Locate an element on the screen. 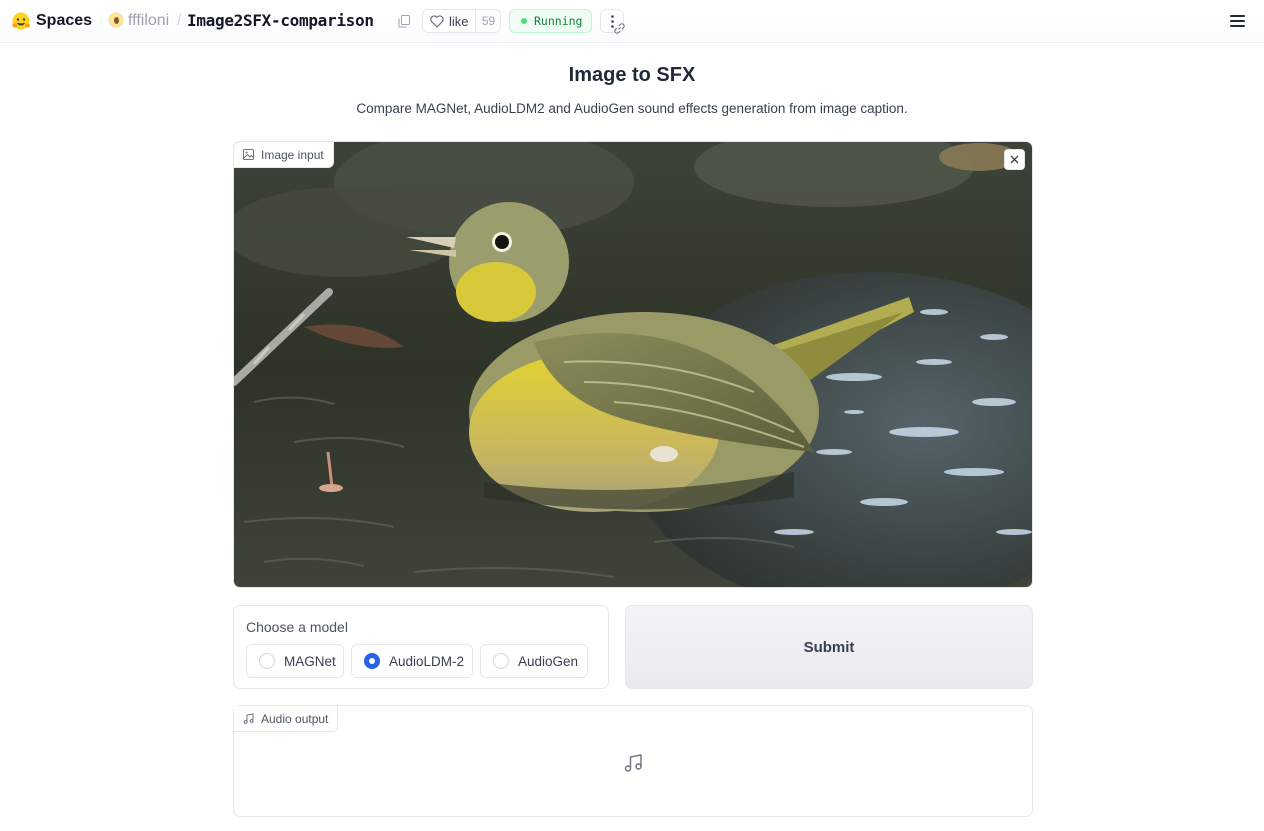 The height and width of the screenshot is (831, 1264). status-badge: Running is located at coordinates (550, 21).